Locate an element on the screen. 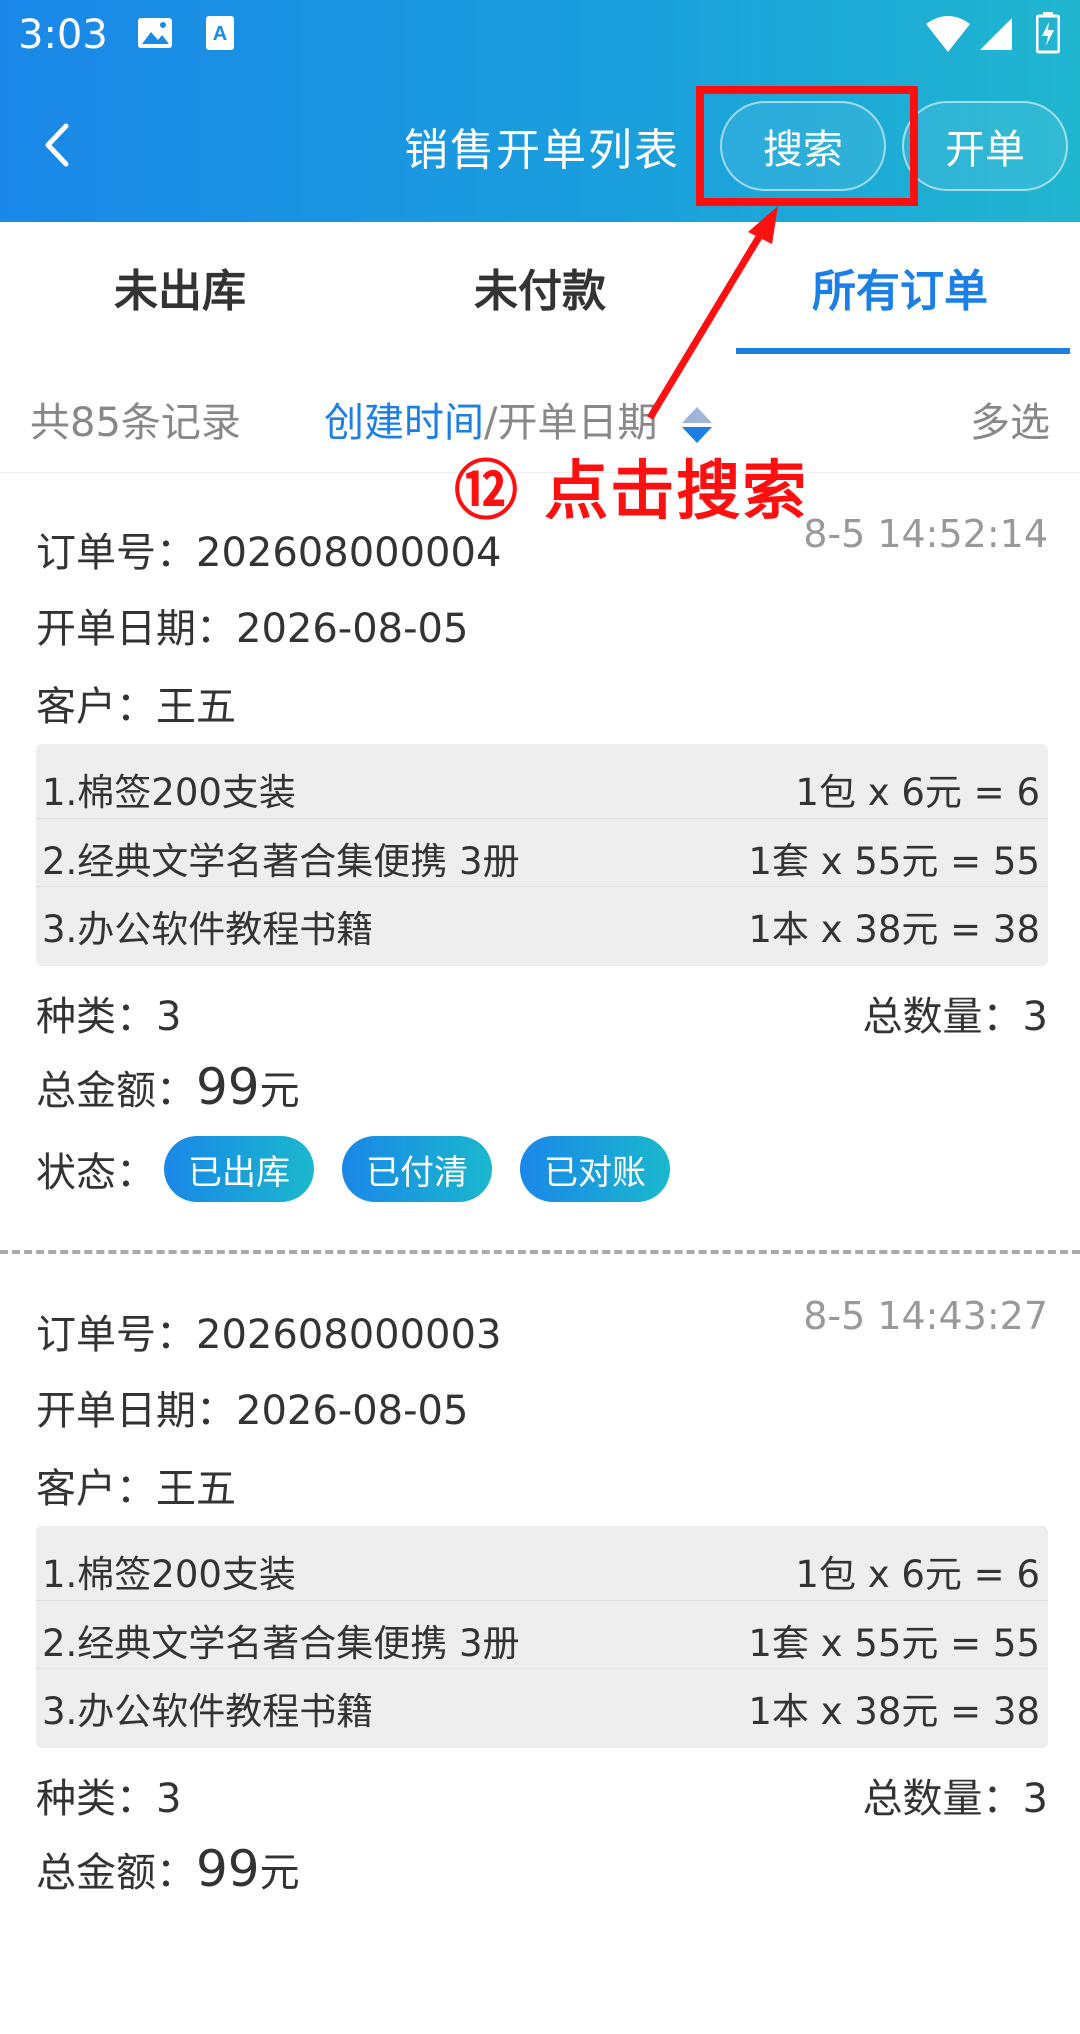  signal-icon is located at coordinates (996, 34).